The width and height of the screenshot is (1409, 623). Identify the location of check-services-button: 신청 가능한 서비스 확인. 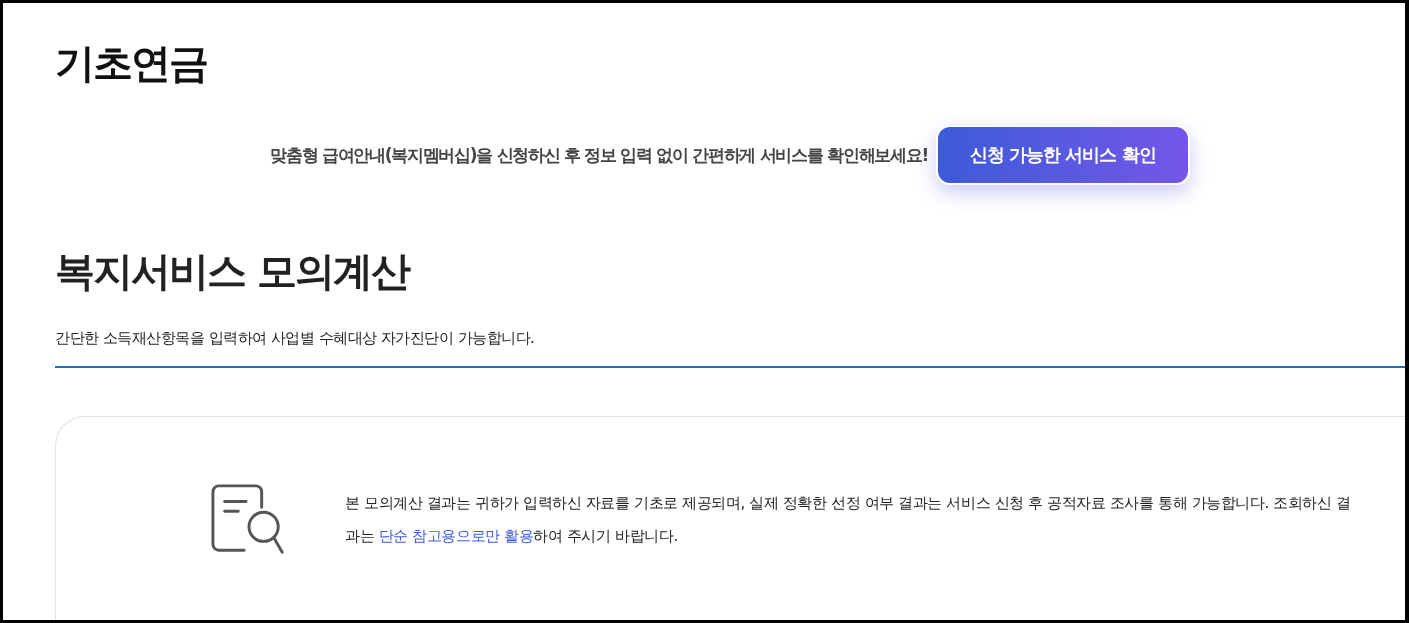
(1062, 155).